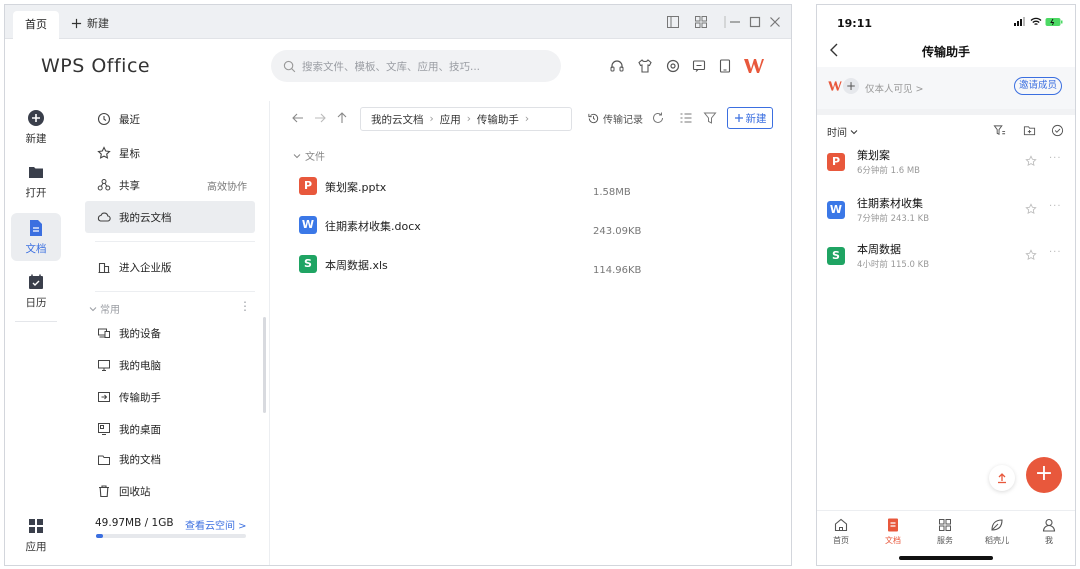  What do you see at coordinates (1049, 531) in the screenshot?
I see `tab-me: 我` at bounding box center [1049, 531].